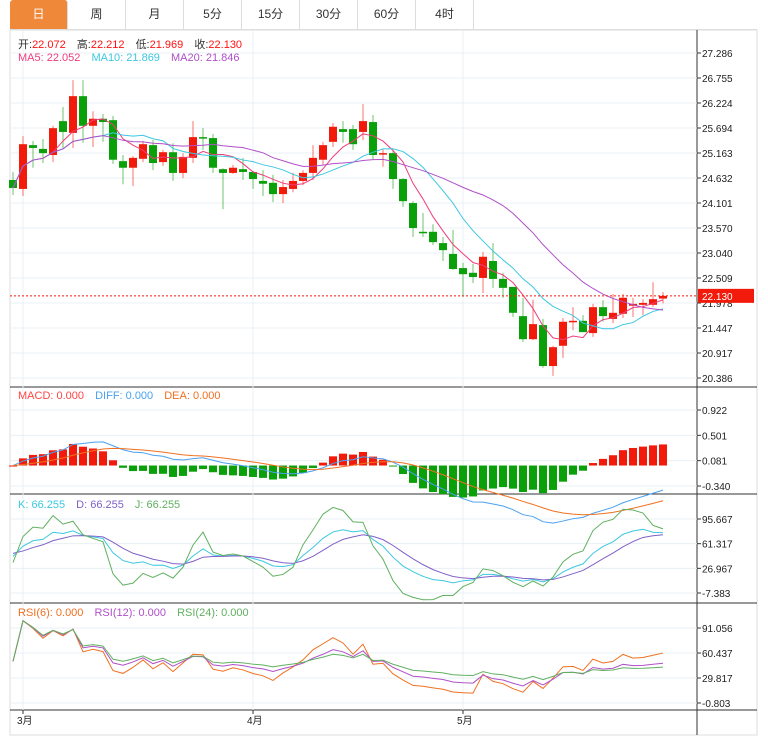 The height and width of the screenshot is (745, 768). I want to click on low-label: 低:, so click(142, 45).